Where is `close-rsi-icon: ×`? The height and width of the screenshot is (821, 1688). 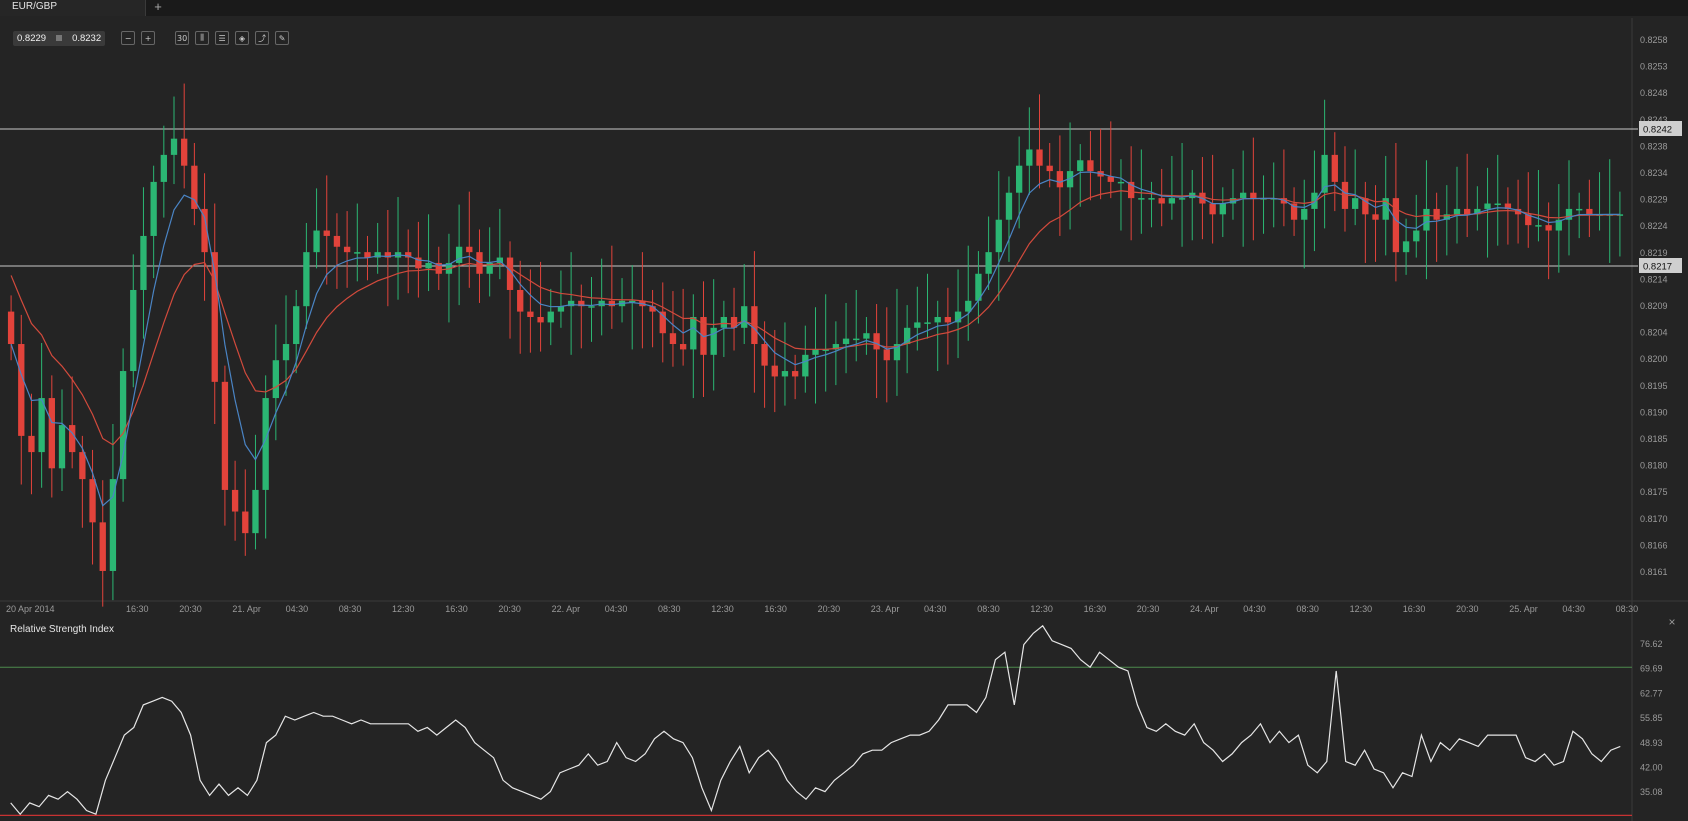 close-rsi-icon: × is located at coordinates (1672, 622).